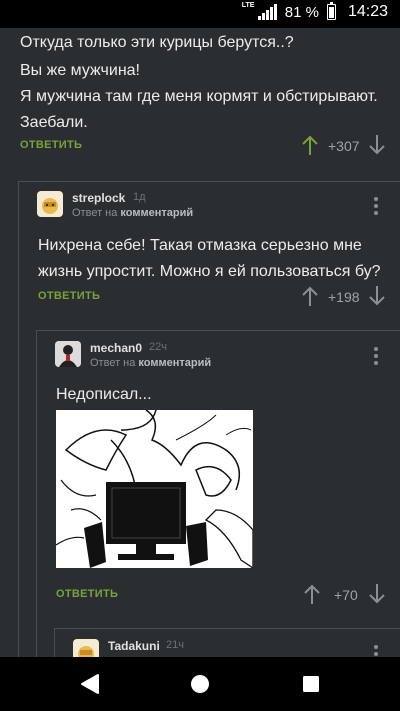 Image resolution: width=400 pixels, height=711 pixels. Describe the element at coordinates (154, 489) in the screenshot. I see `comment-image` at that location.